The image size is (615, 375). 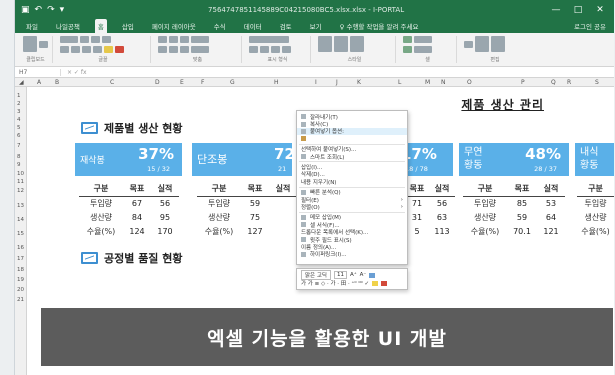 What do you see at coordinates (19, 96) in the screenshot?
I see `row-header: 1` at bounding box center [19, 96].